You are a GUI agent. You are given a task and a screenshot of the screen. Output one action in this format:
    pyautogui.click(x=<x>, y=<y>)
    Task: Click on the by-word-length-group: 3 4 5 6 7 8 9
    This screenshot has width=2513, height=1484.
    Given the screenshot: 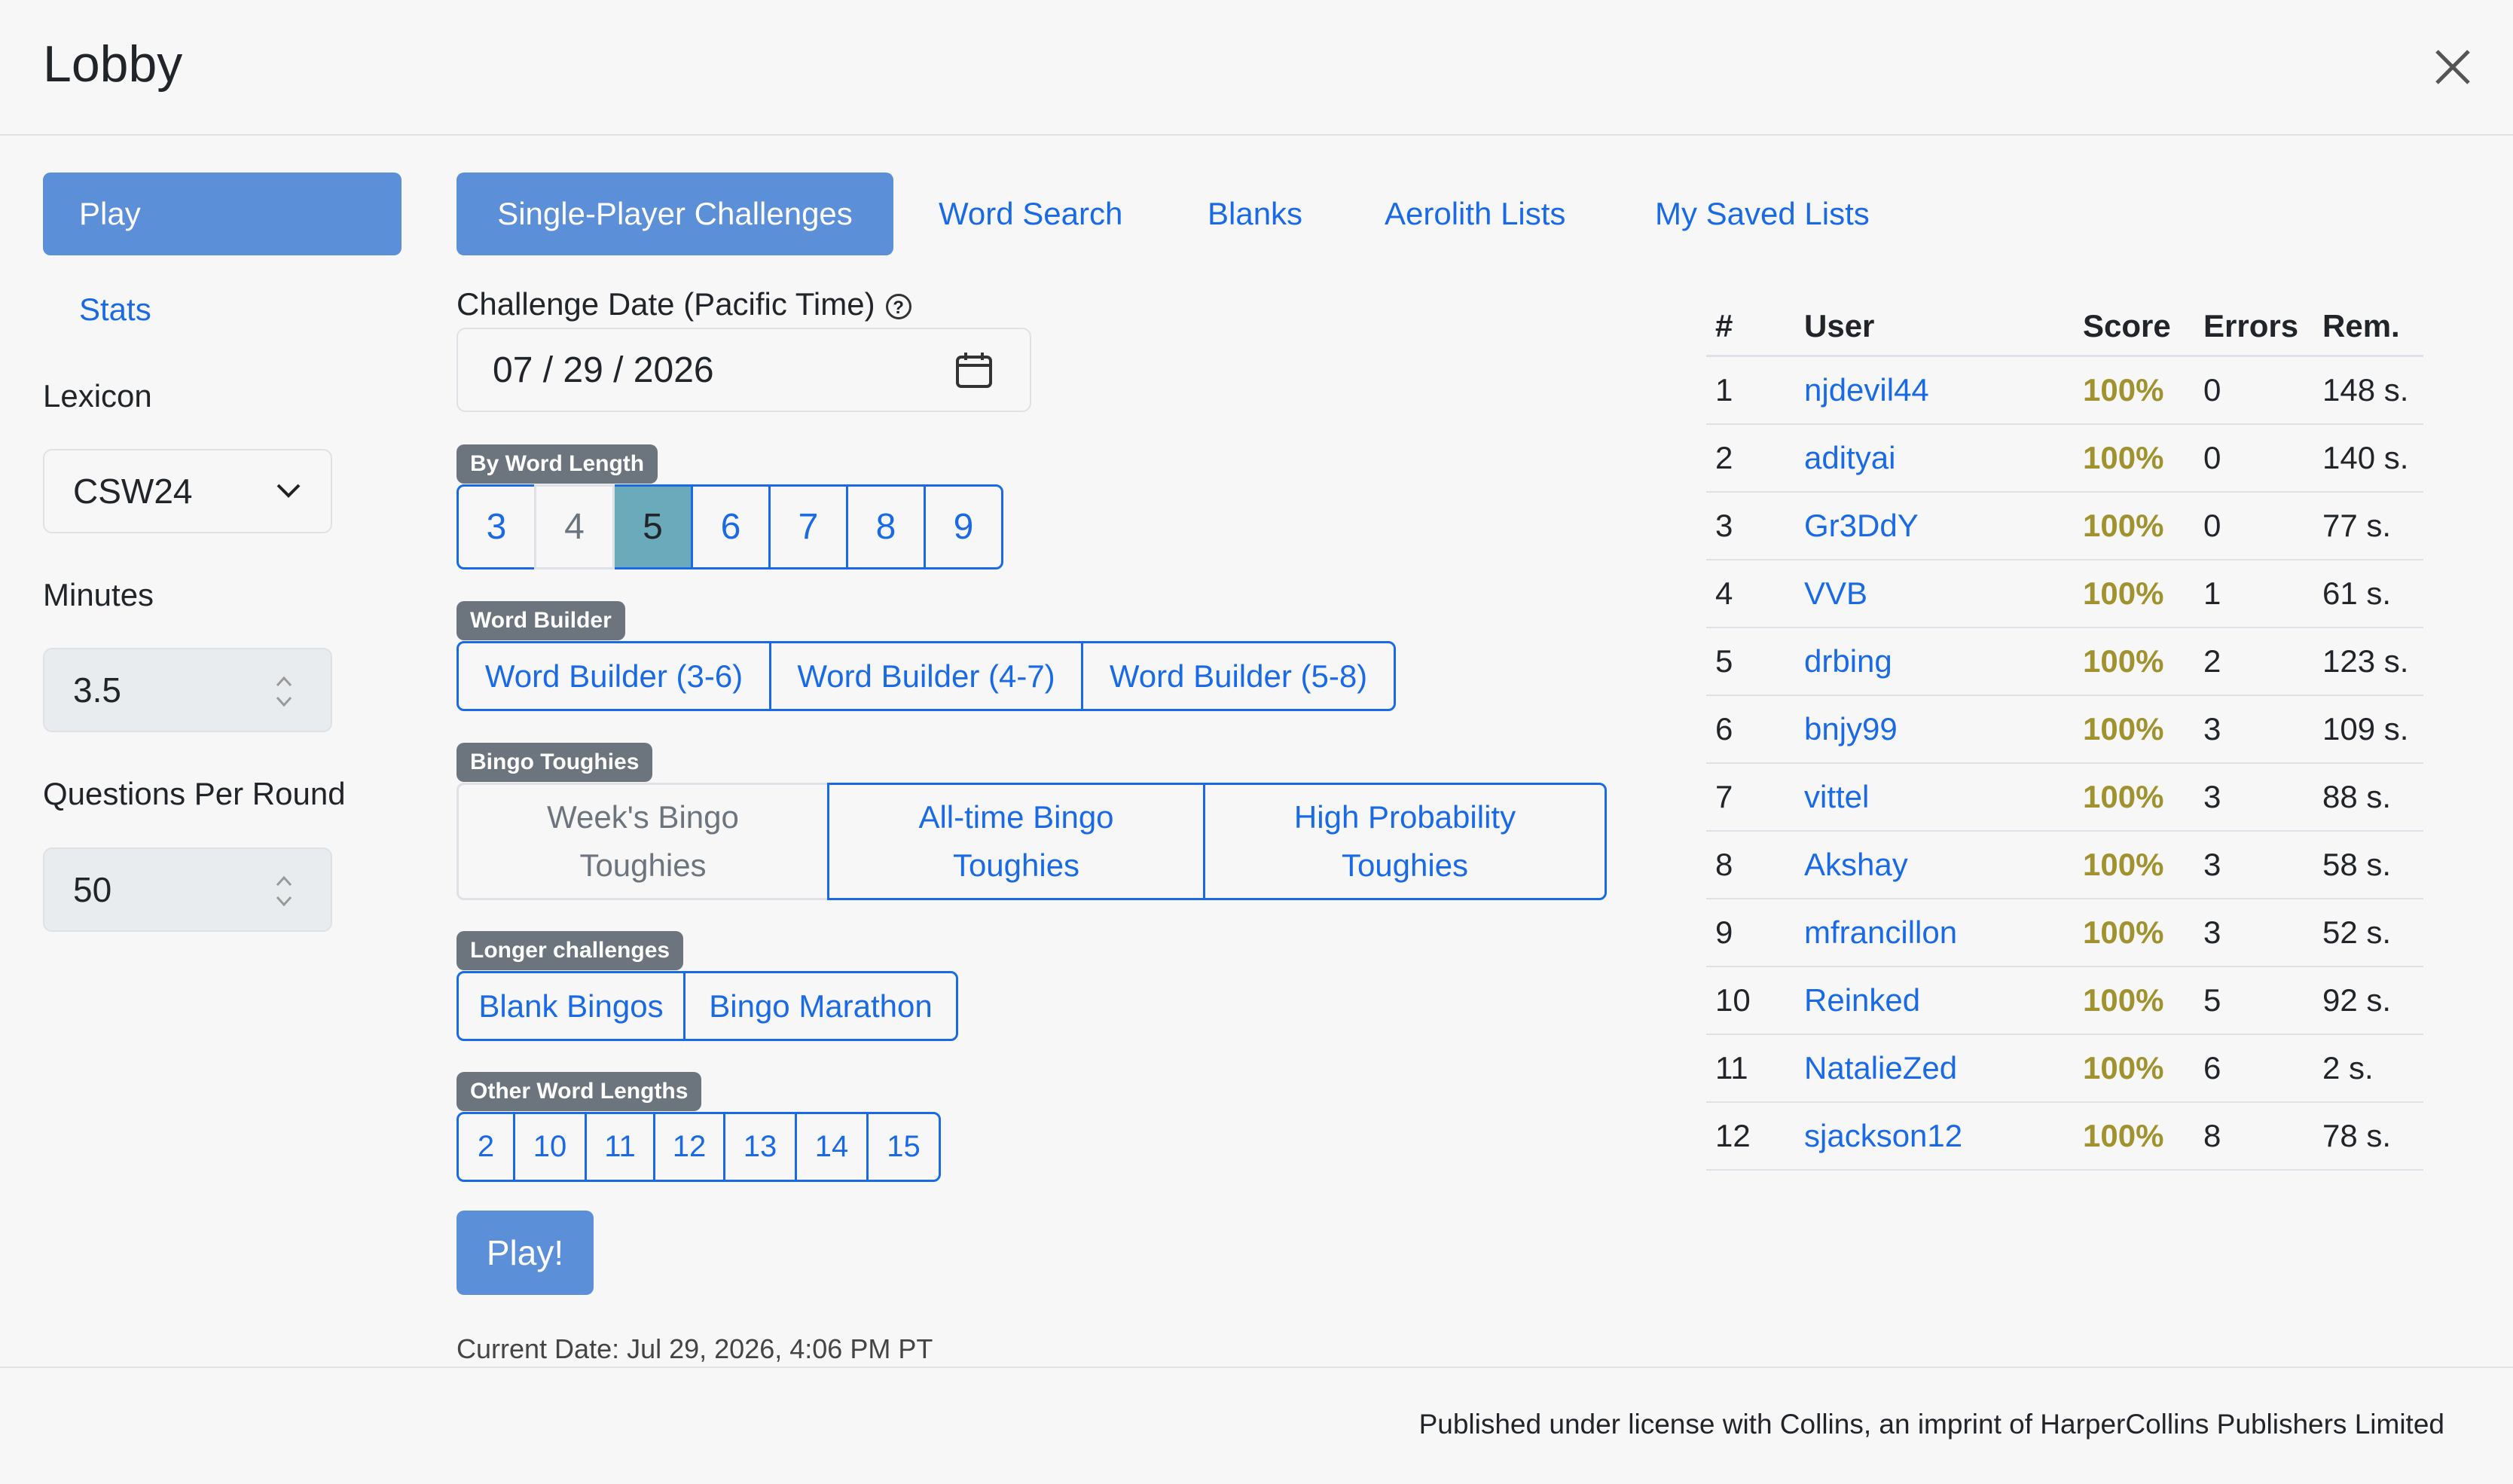 What is the action you would take?
    pyautogui.click(x=729, y=526)
    